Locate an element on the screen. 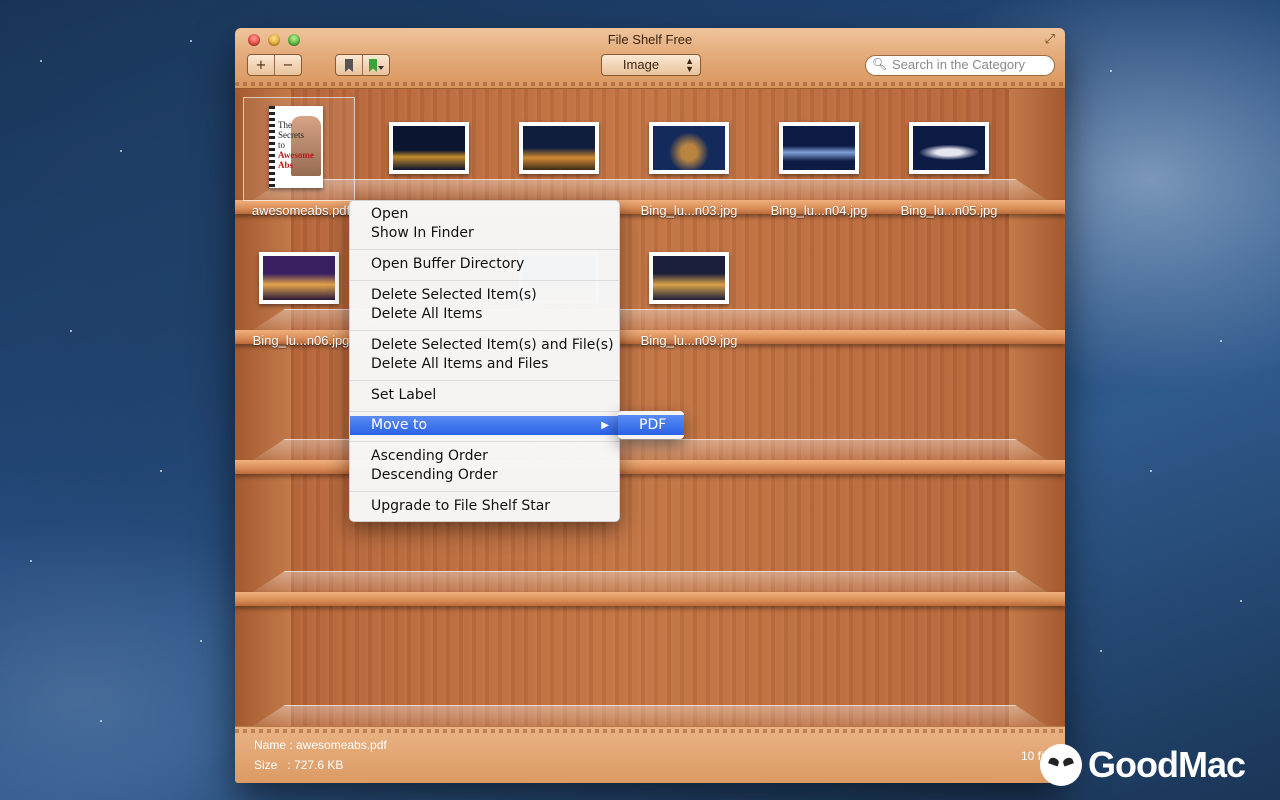  selected-name: Name : awesomeabs.pdf is located at coordinates (320, 745).